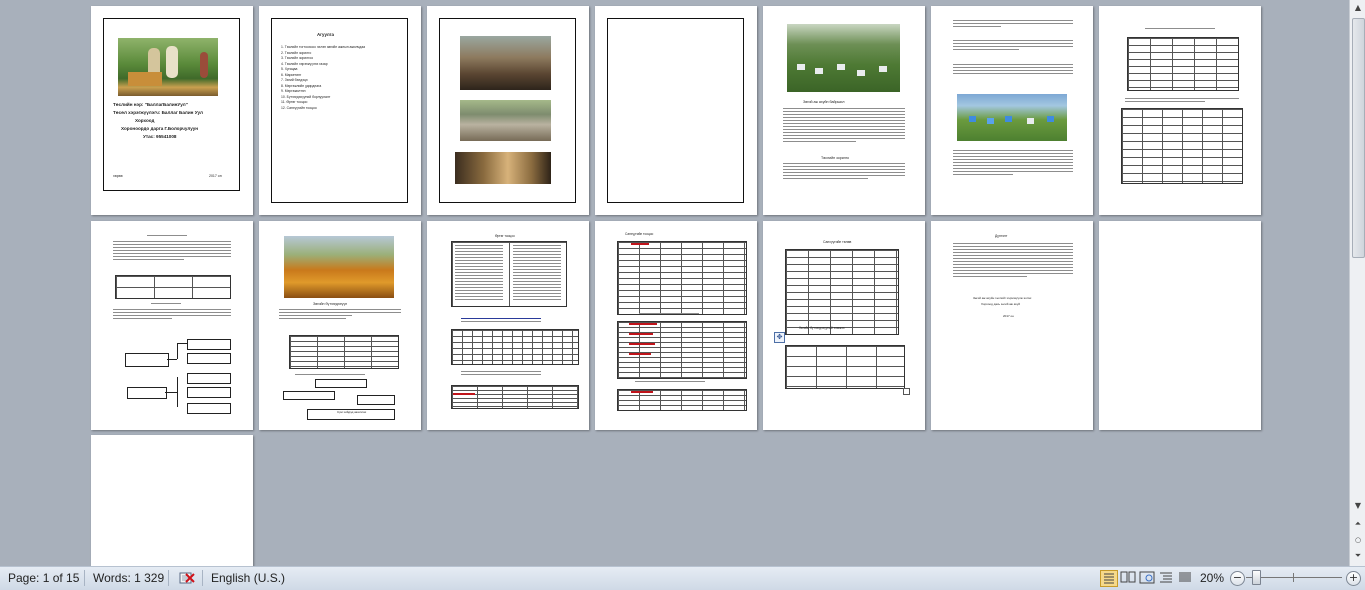 This screenshot has height=590, width=1365. Describe the element at coordinates (1357, 556) in the screenshot. I see `next-page-icon: ⏷` at that location.